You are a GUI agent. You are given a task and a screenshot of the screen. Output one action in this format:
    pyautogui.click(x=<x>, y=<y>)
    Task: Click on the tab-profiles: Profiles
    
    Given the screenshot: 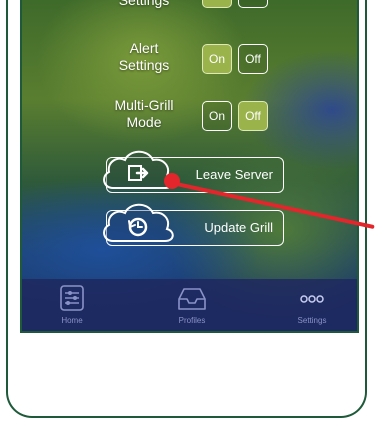 What is the action you would take?
    pyautogui.click(x=192, y=304)
    